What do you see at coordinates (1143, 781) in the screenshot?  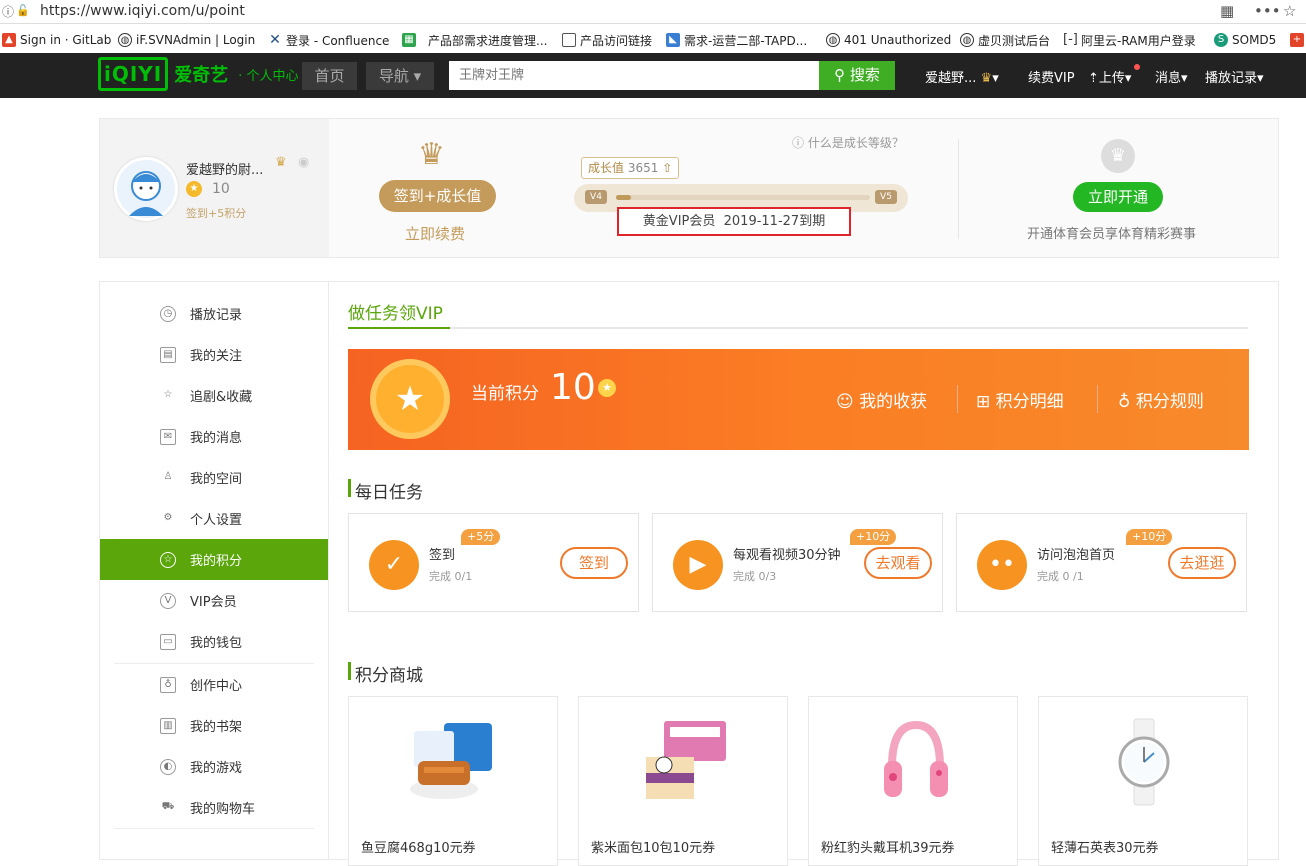 I see `product-card: 轻薄石英表30元券` at bounding box center [1143, 781].